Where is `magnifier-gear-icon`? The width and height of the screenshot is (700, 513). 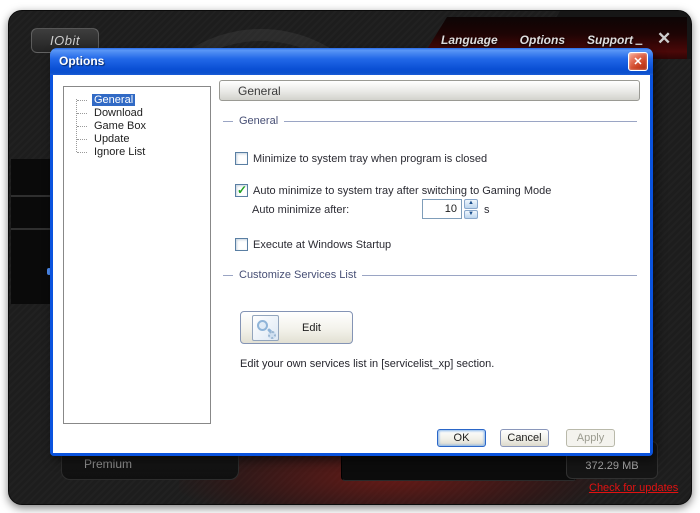 magnifier-gear-icon is located at coordinates (265, 327).